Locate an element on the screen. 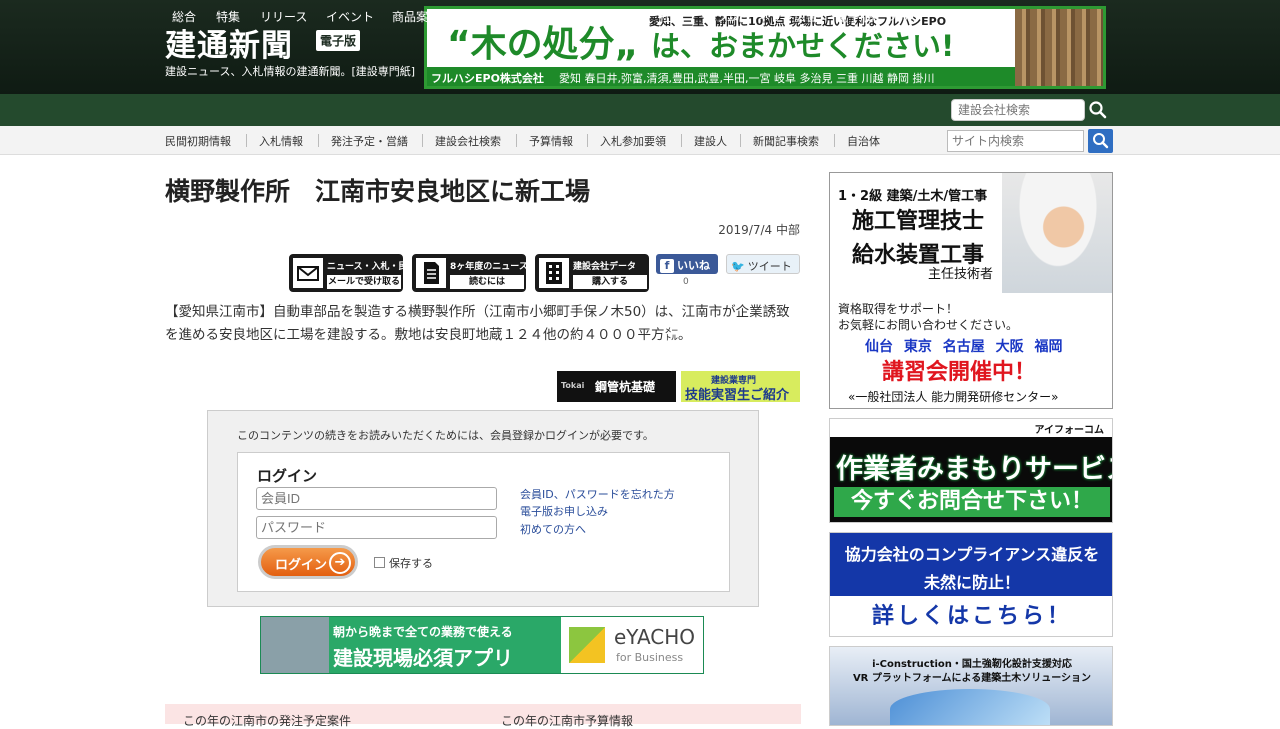 This screenshot has height=729, width=1280. banner-company: フルハシEPO株式会社 is located at coordinates (487, 78).